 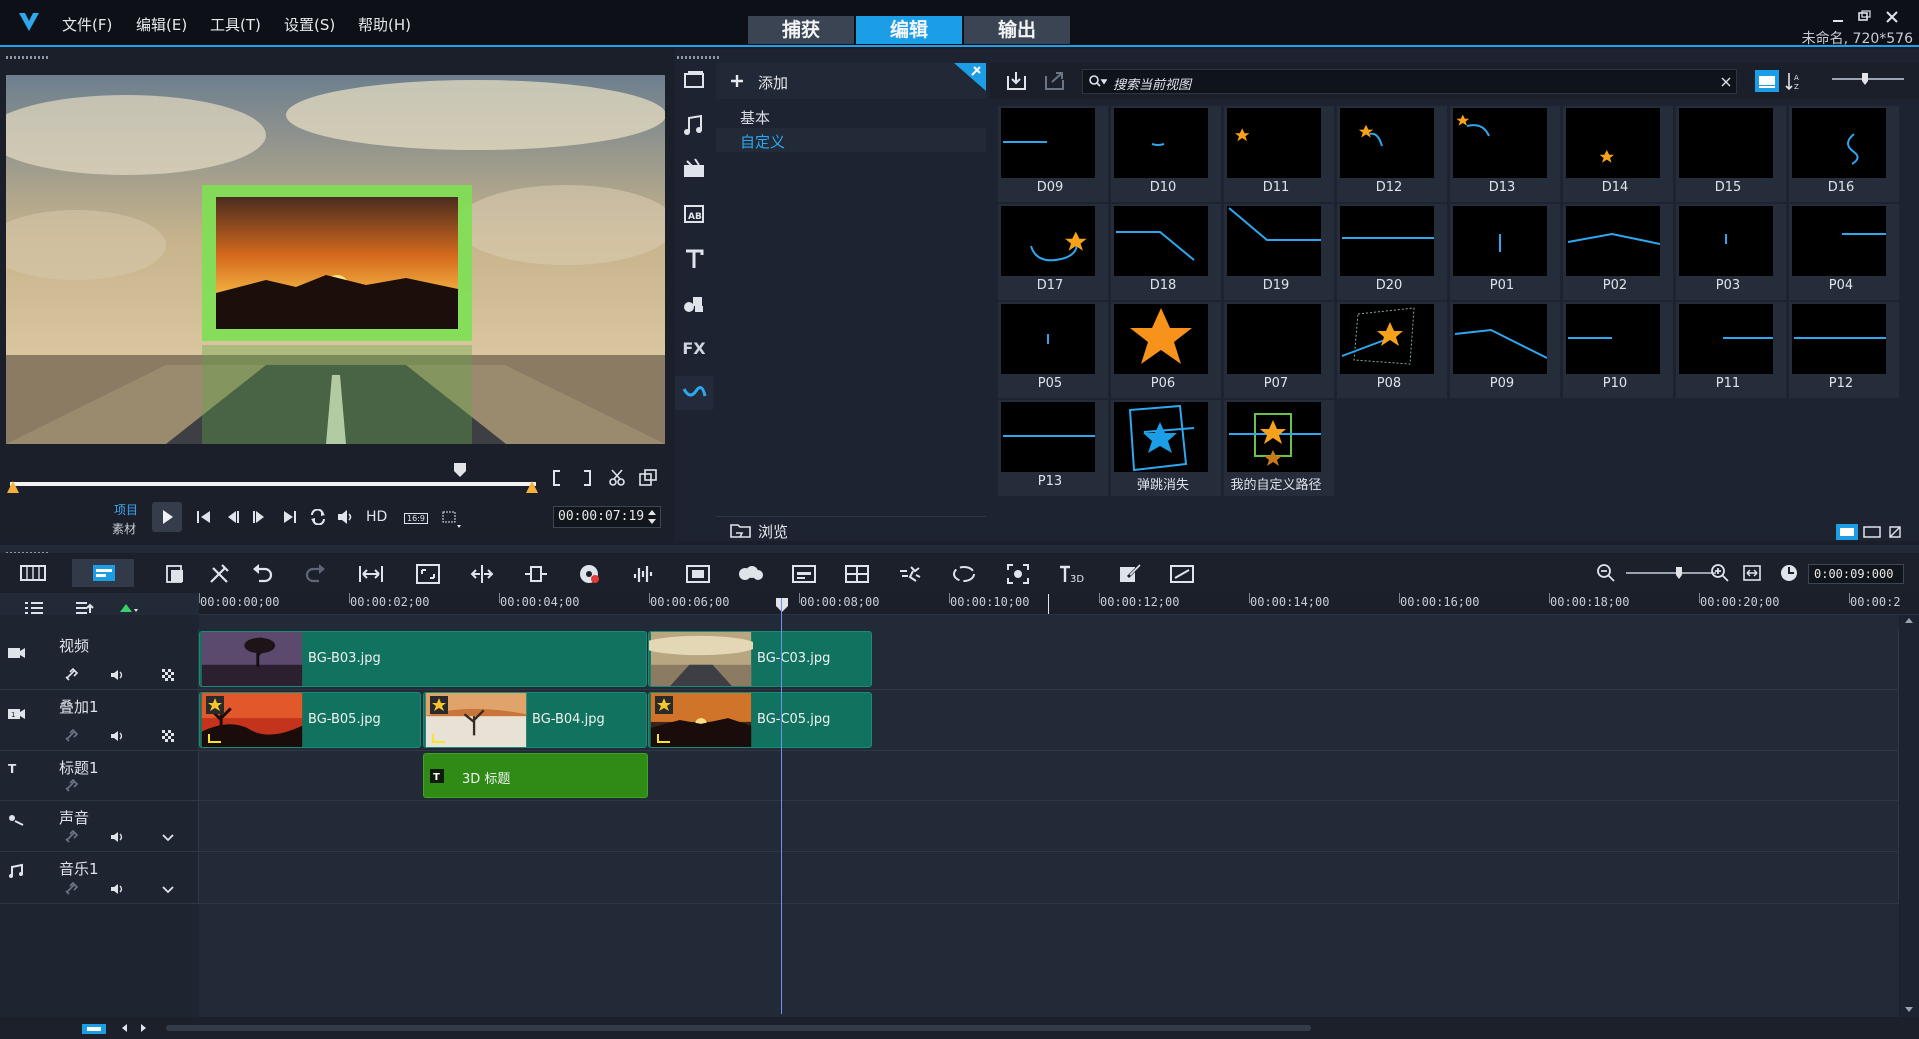 What do you see at coordinates (1731, 154) in the screenshot?
I see `path-thumbnail: D15` at bounding box center [1731, 154].